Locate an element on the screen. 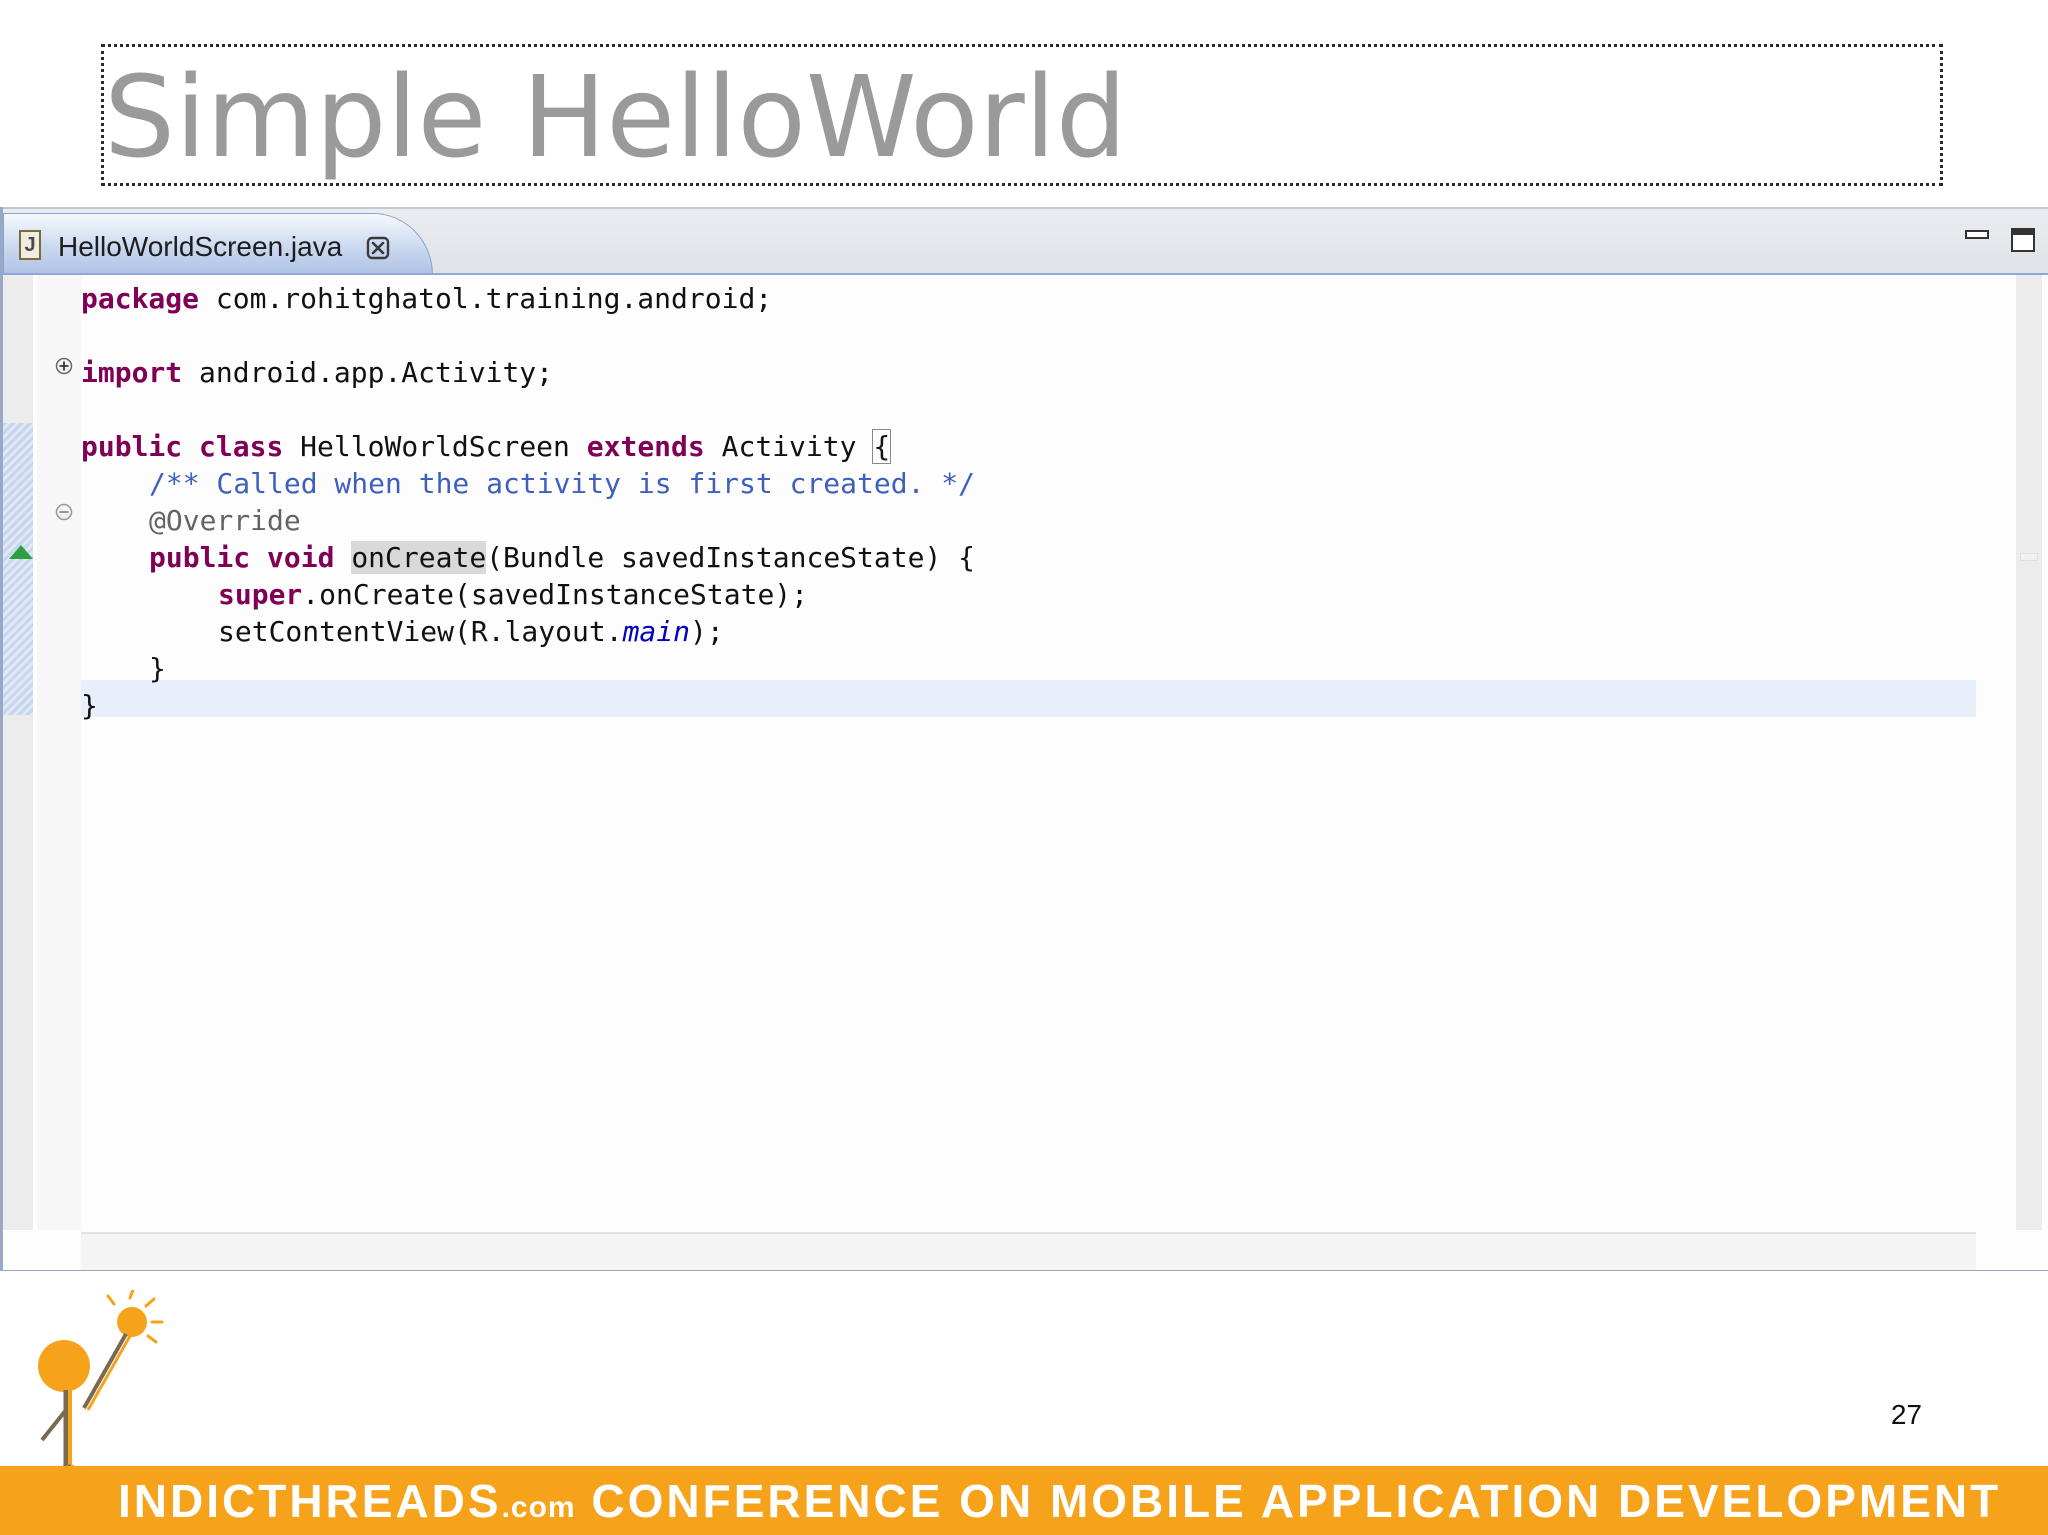  annotation: @Override is located at coordinates (225, 520).